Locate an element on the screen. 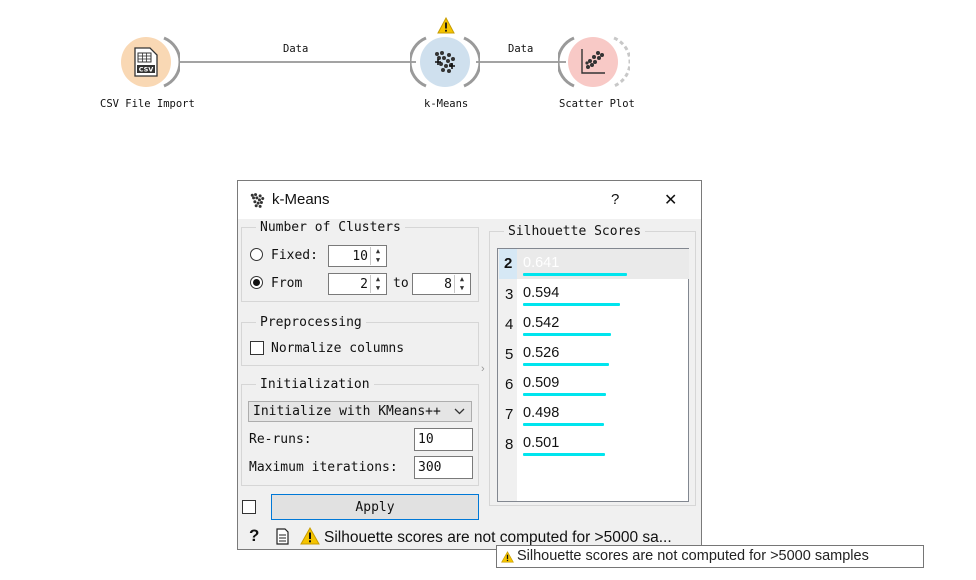 This screenshot has width=976, height=580. splitter-handle: › is located at coordinates (483, 369).